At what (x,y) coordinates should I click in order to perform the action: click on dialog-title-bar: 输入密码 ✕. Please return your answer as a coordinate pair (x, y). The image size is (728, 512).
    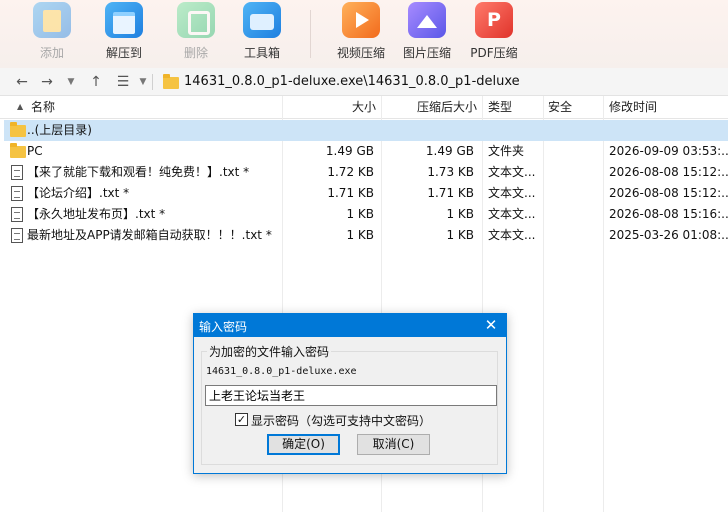
    Looking at the image, I should click on (350, 325).